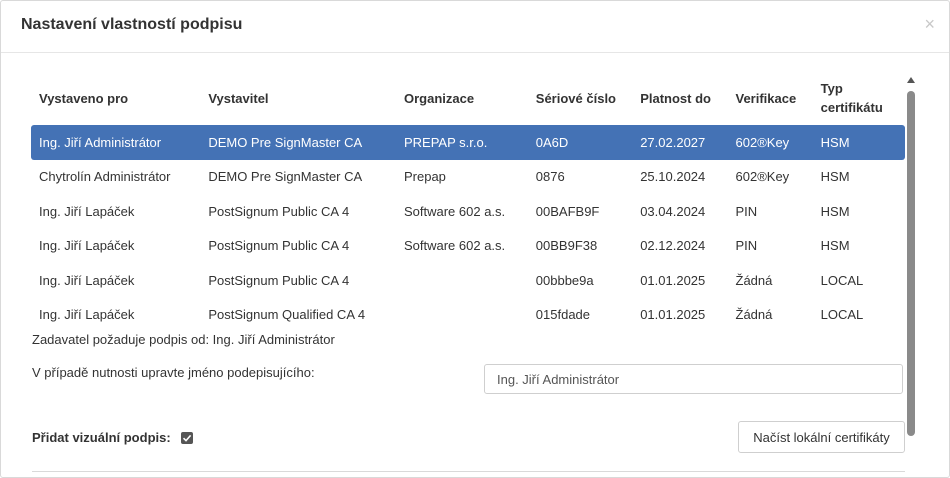 This screenshot has width=950, height=478. I want to click on load-local-certificates-button: Načíst lokální certifikáty, so click(821, 437).